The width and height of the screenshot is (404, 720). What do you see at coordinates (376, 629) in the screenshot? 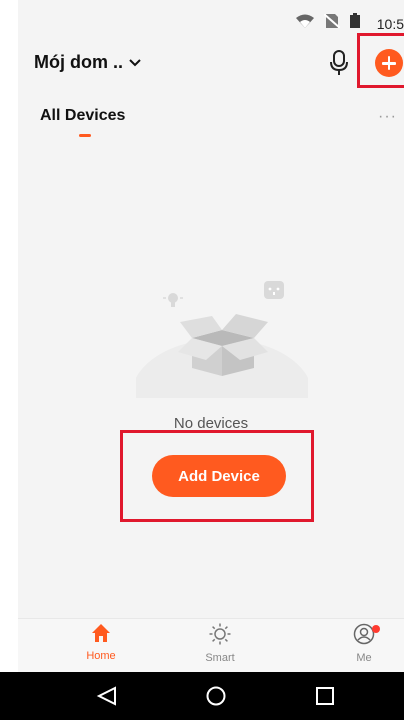
I see `notification-badge` at bounding box center [376, 629].